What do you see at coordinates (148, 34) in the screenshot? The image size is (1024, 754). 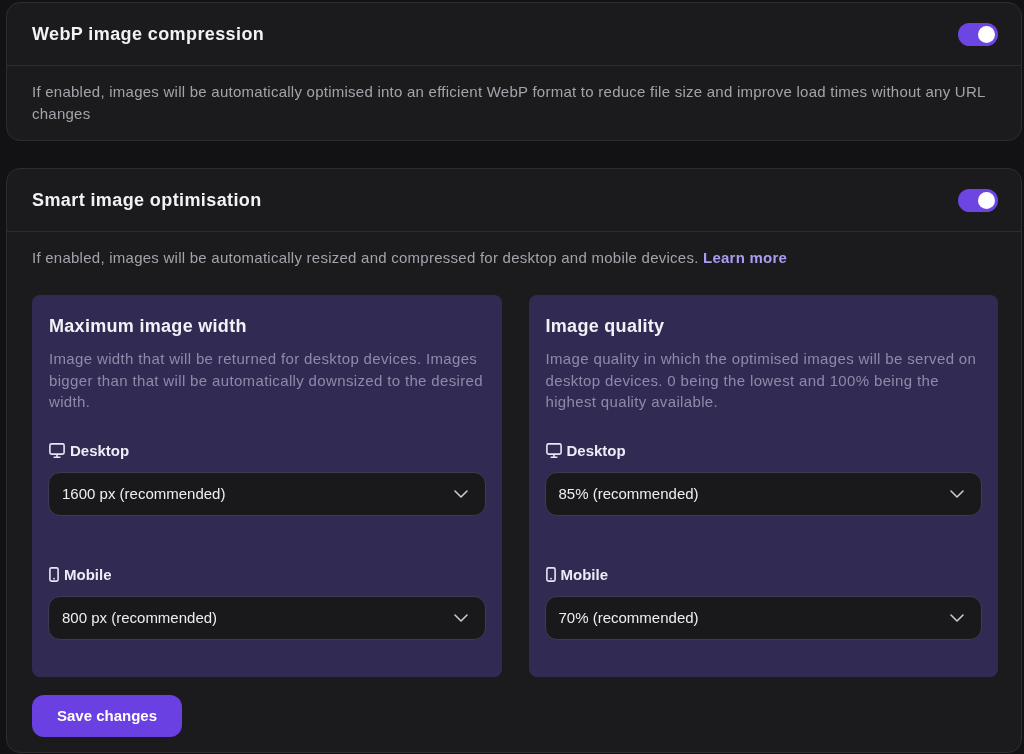 I see `section-title: WebP image compression` at bounding box center [148, 34].